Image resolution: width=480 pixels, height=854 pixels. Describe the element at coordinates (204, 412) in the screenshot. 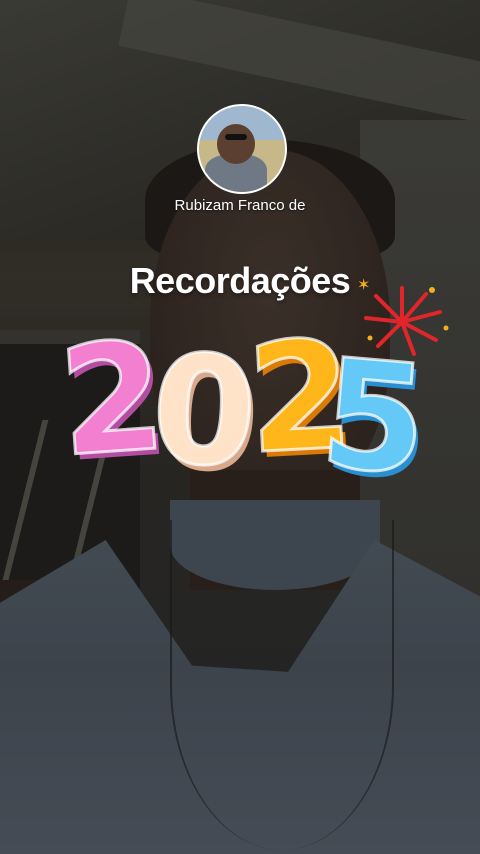

I see `year-digit: 0` at that location.